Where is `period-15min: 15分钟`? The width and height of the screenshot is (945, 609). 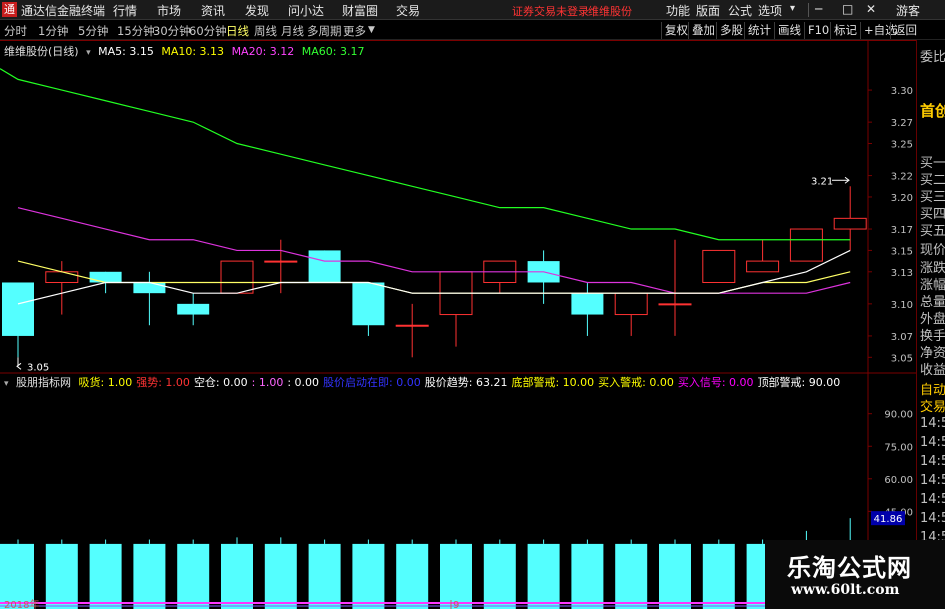
period-15min: 15分钟 is located at coordinates (136, 31).